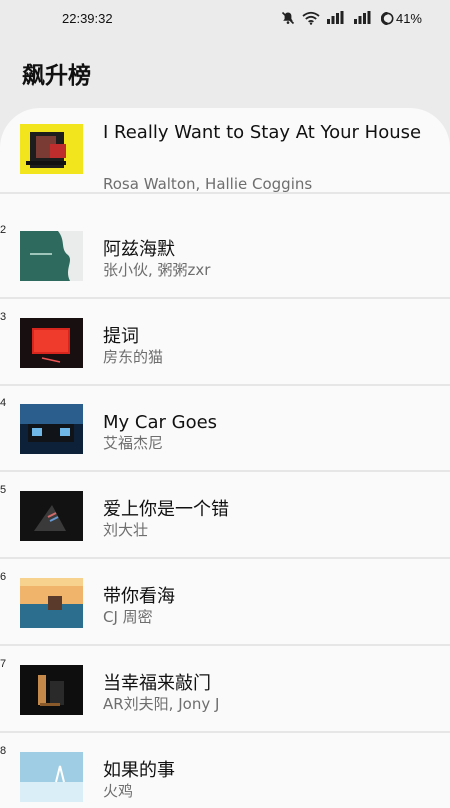 This screenshot has height=808, width=450. I want to click on song-artist: 火鸡, so click(118, 791).